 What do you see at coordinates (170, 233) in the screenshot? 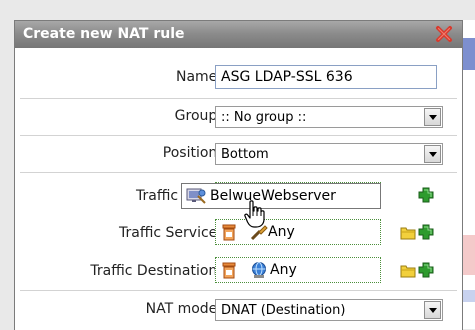
I see `traffic-service-label: Traffic Service:` at bounding box center [170, 233].